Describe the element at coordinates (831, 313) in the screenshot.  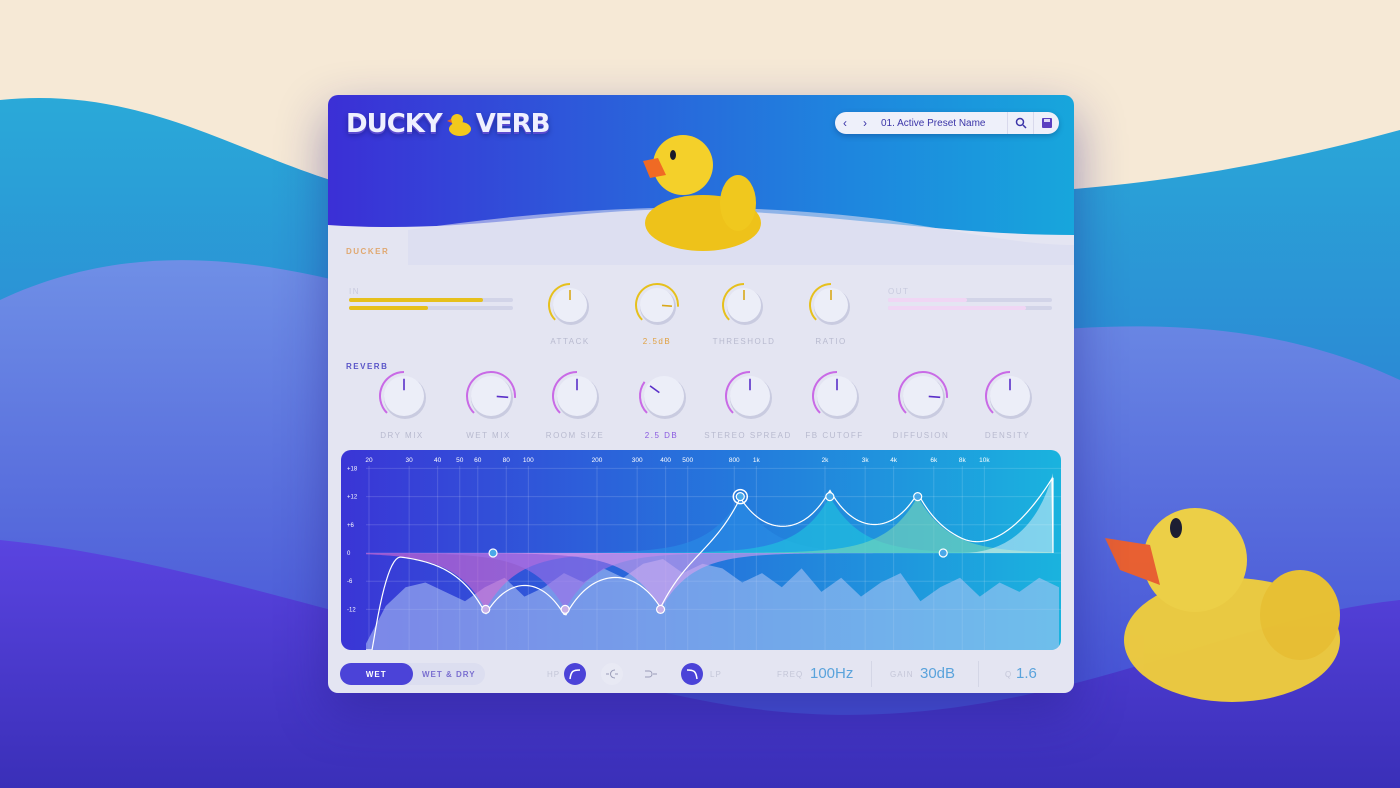
I see `knob-ratio: RATIO` at that location.